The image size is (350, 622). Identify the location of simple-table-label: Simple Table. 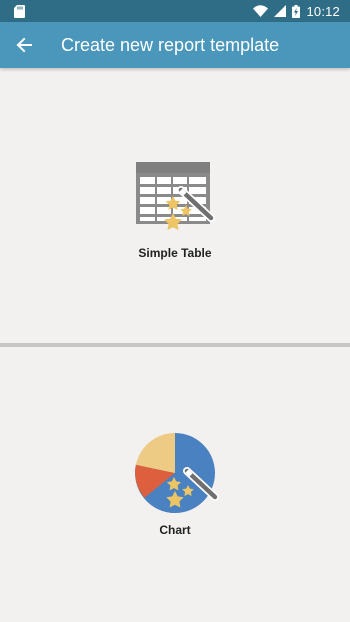
(175, 253).